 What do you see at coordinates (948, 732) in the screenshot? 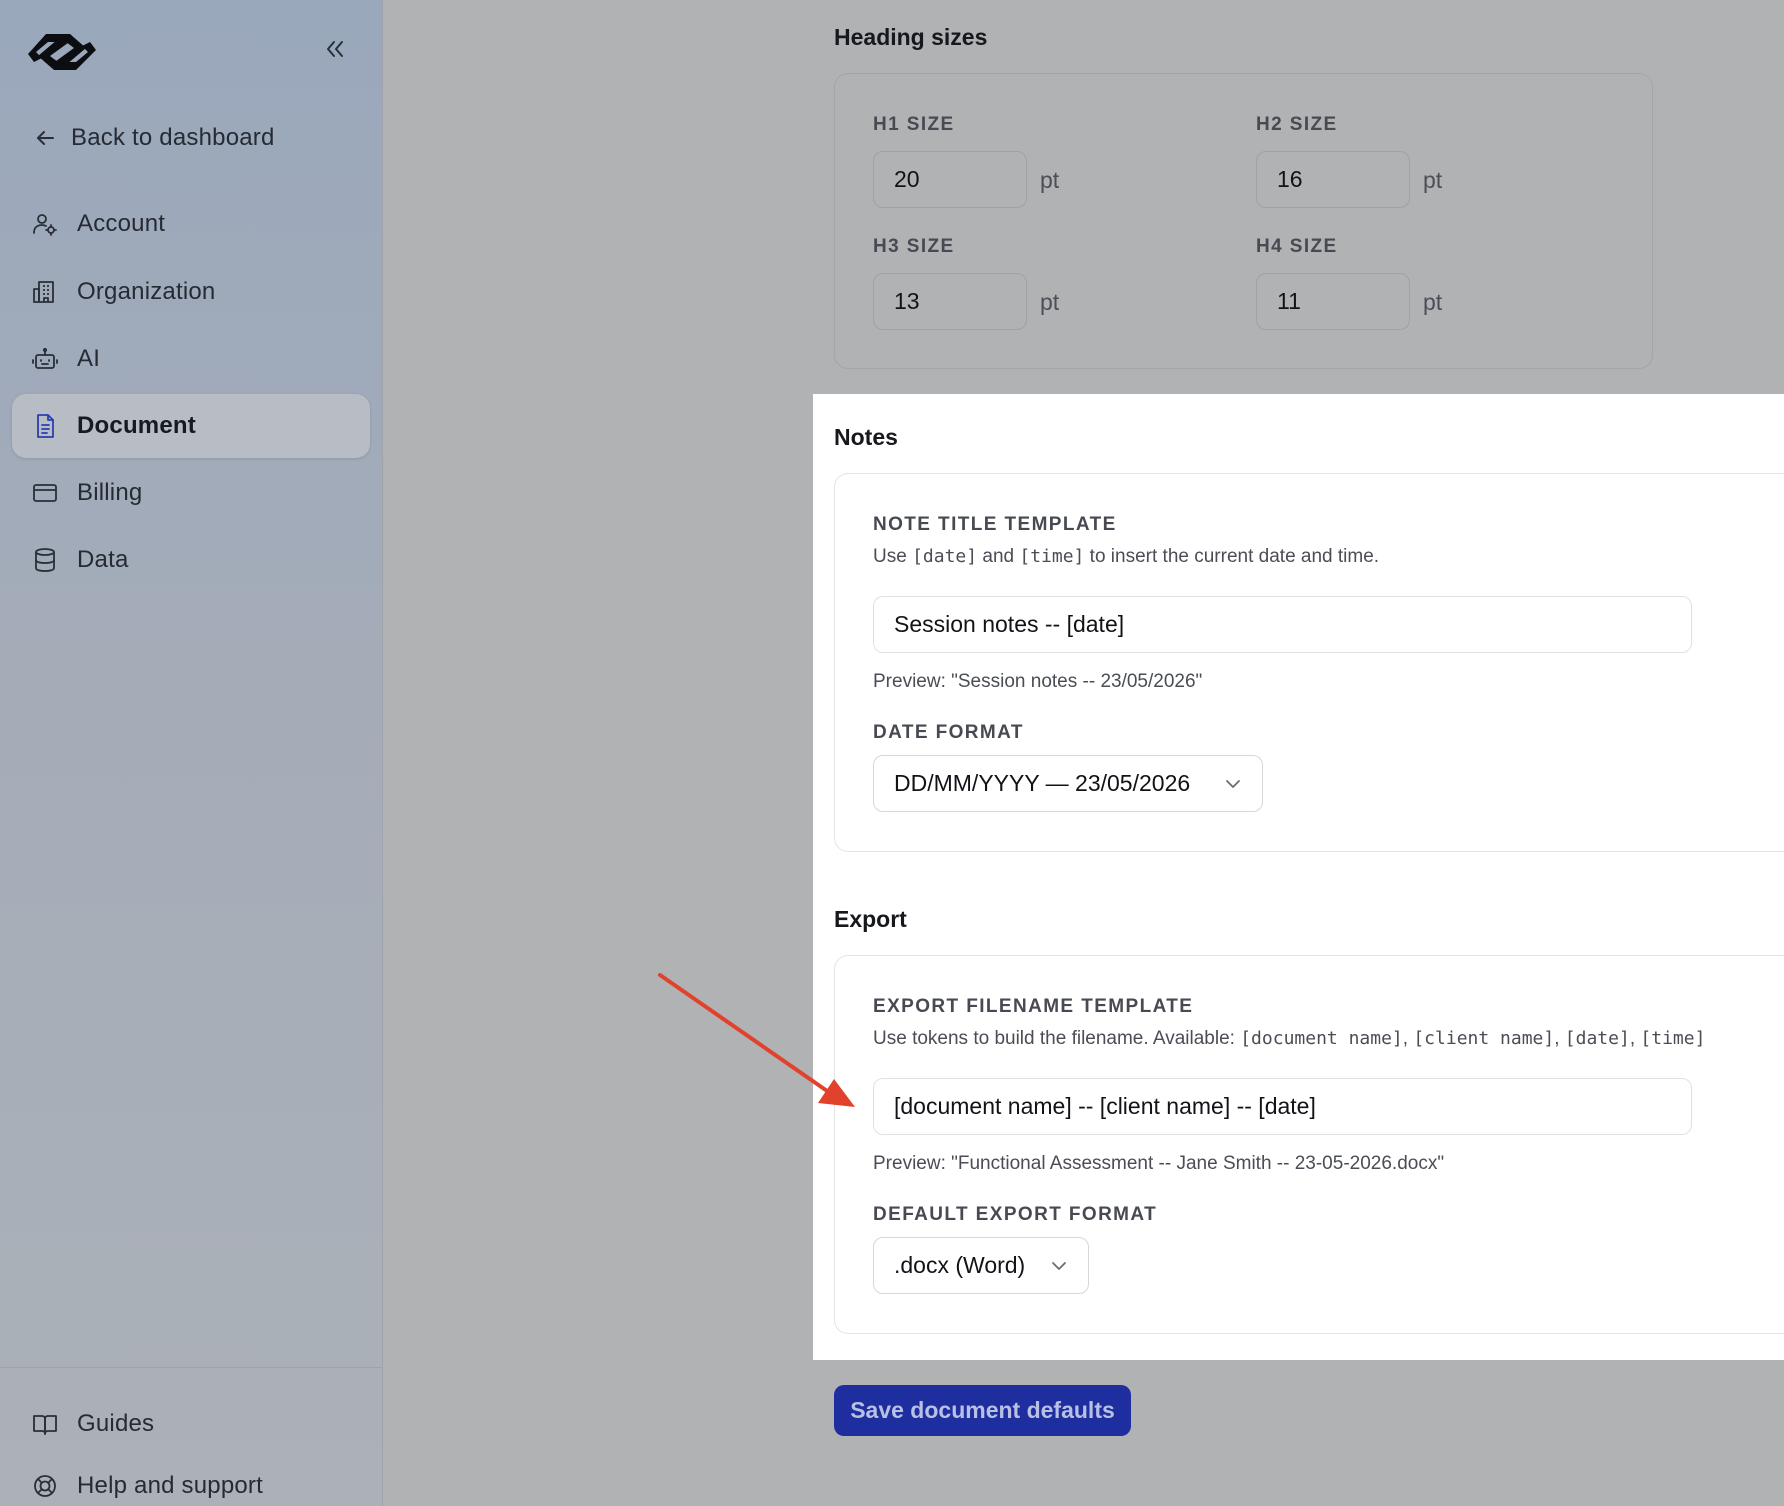
I see `date-format-label: DATE FORMAT` at bounding box center [948, 732].